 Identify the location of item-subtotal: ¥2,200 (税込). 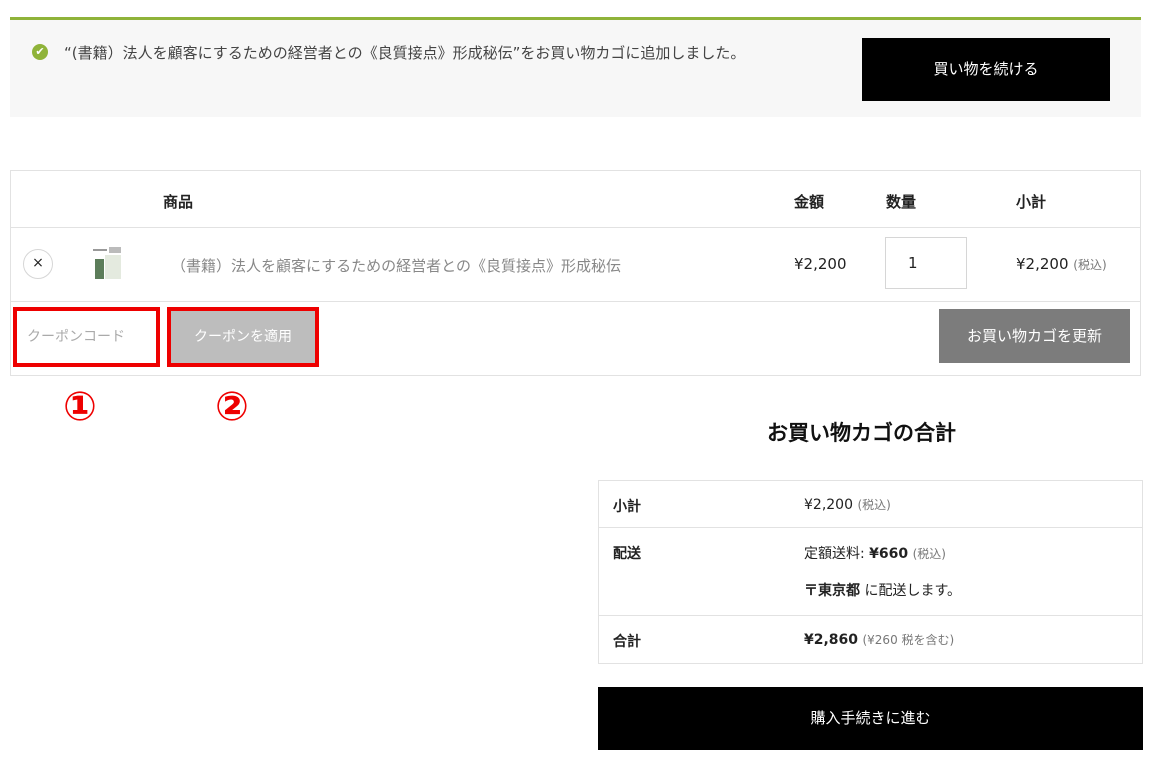
(1061, 264).